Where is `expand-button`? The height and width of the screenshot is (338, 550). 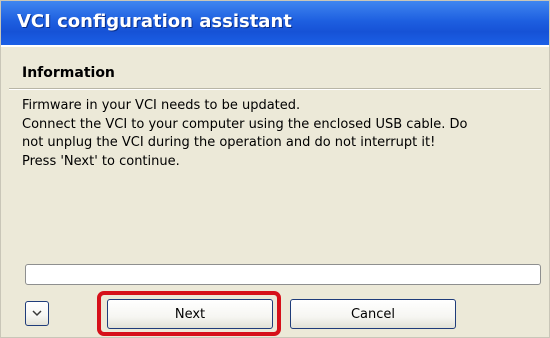 expand-button is located at coordinates (37, 313).